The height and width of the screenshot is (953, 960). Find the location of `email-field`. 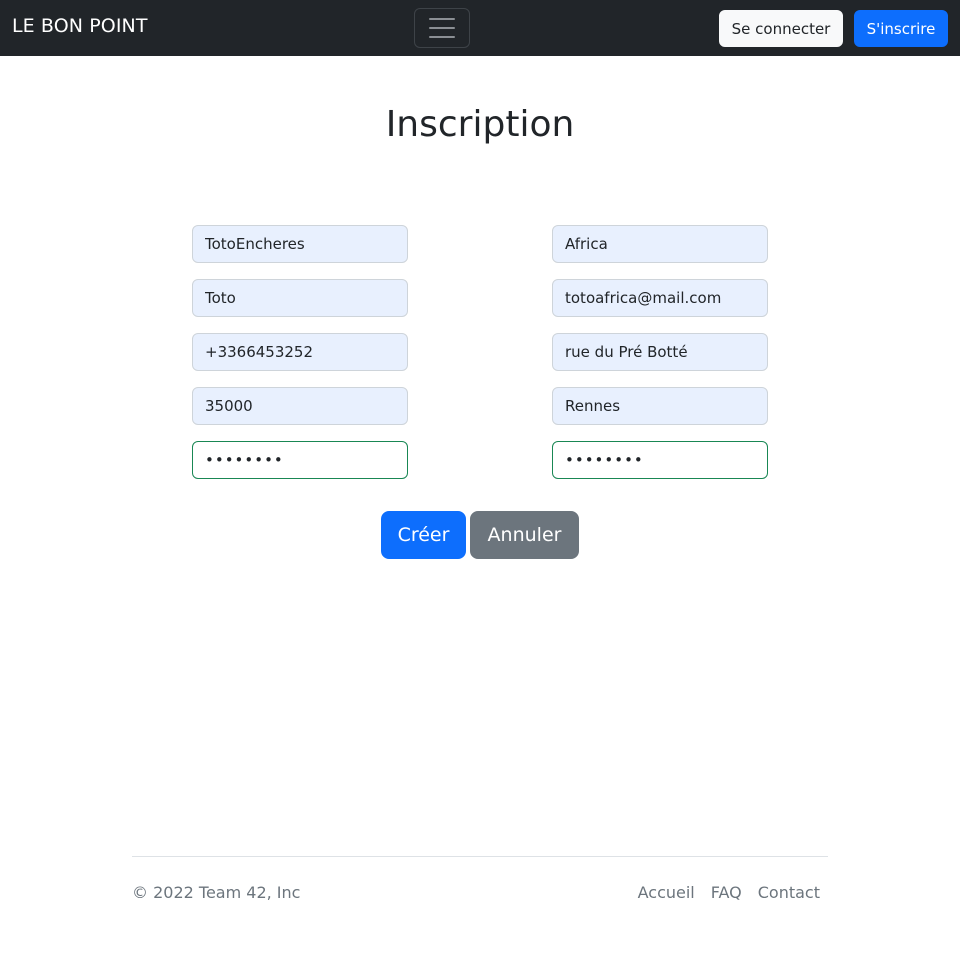

email-field is located at coordinates (660, 298).